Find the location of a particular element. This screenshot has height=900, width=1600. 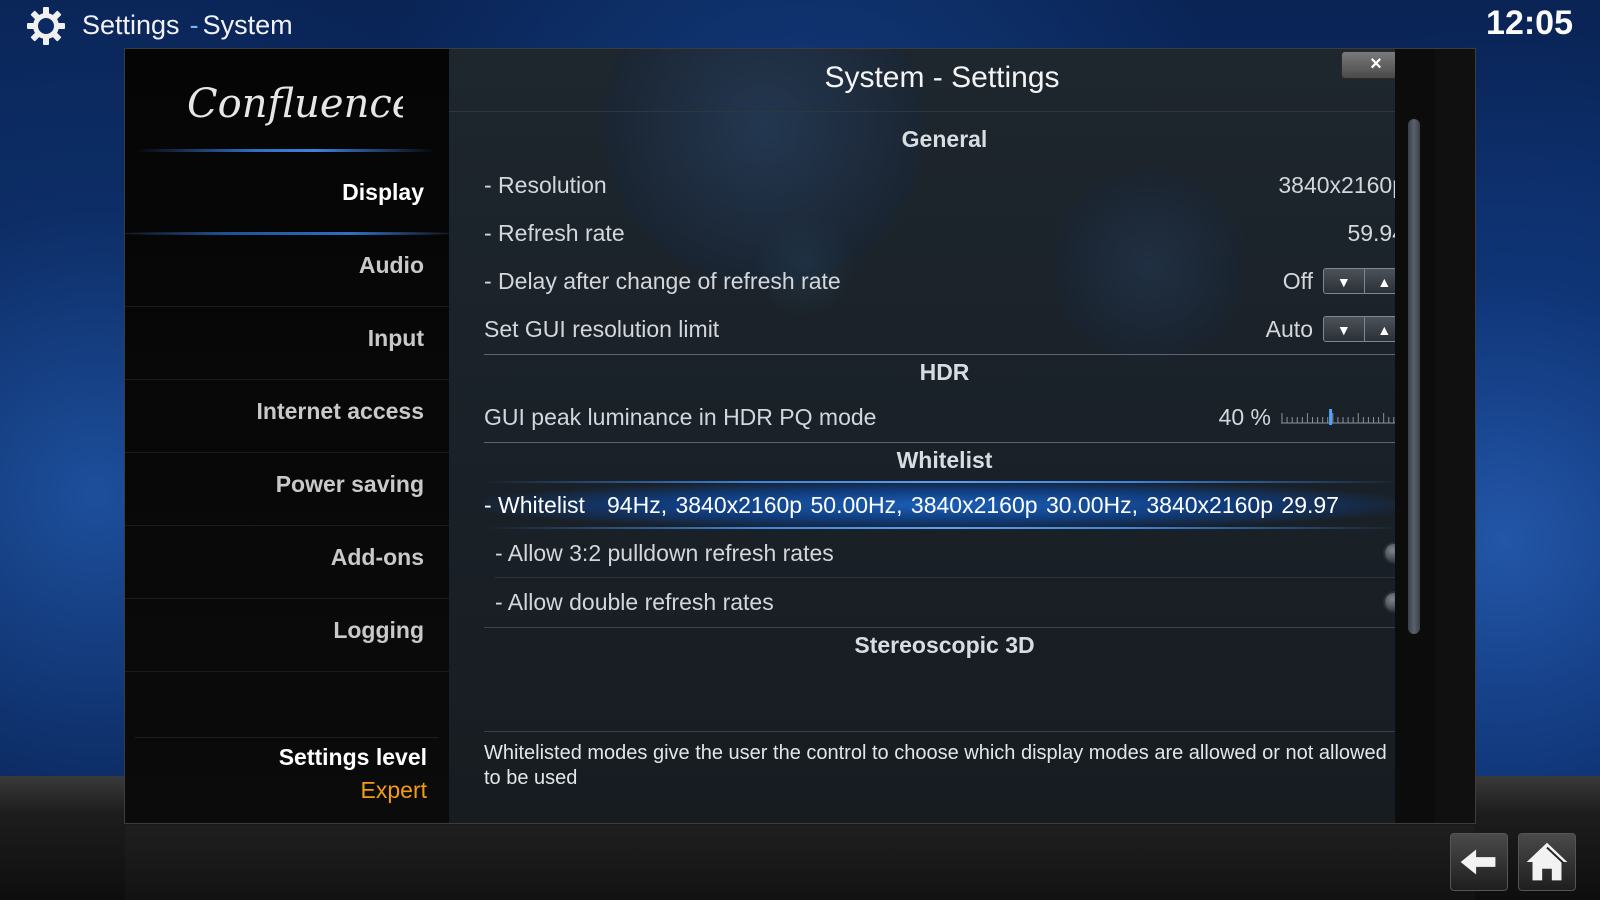

setting-label: - Resolution is located at coordinates (545, 185).